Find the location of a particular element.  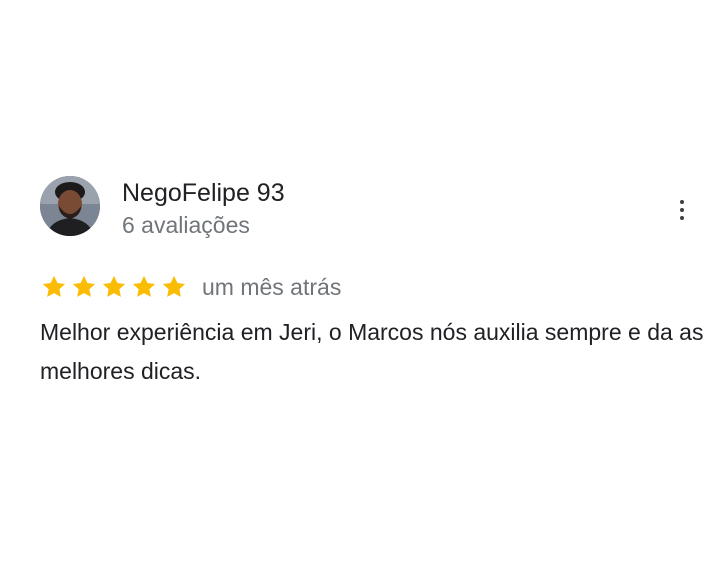

author-avatar is located at coordinates (70, 206).